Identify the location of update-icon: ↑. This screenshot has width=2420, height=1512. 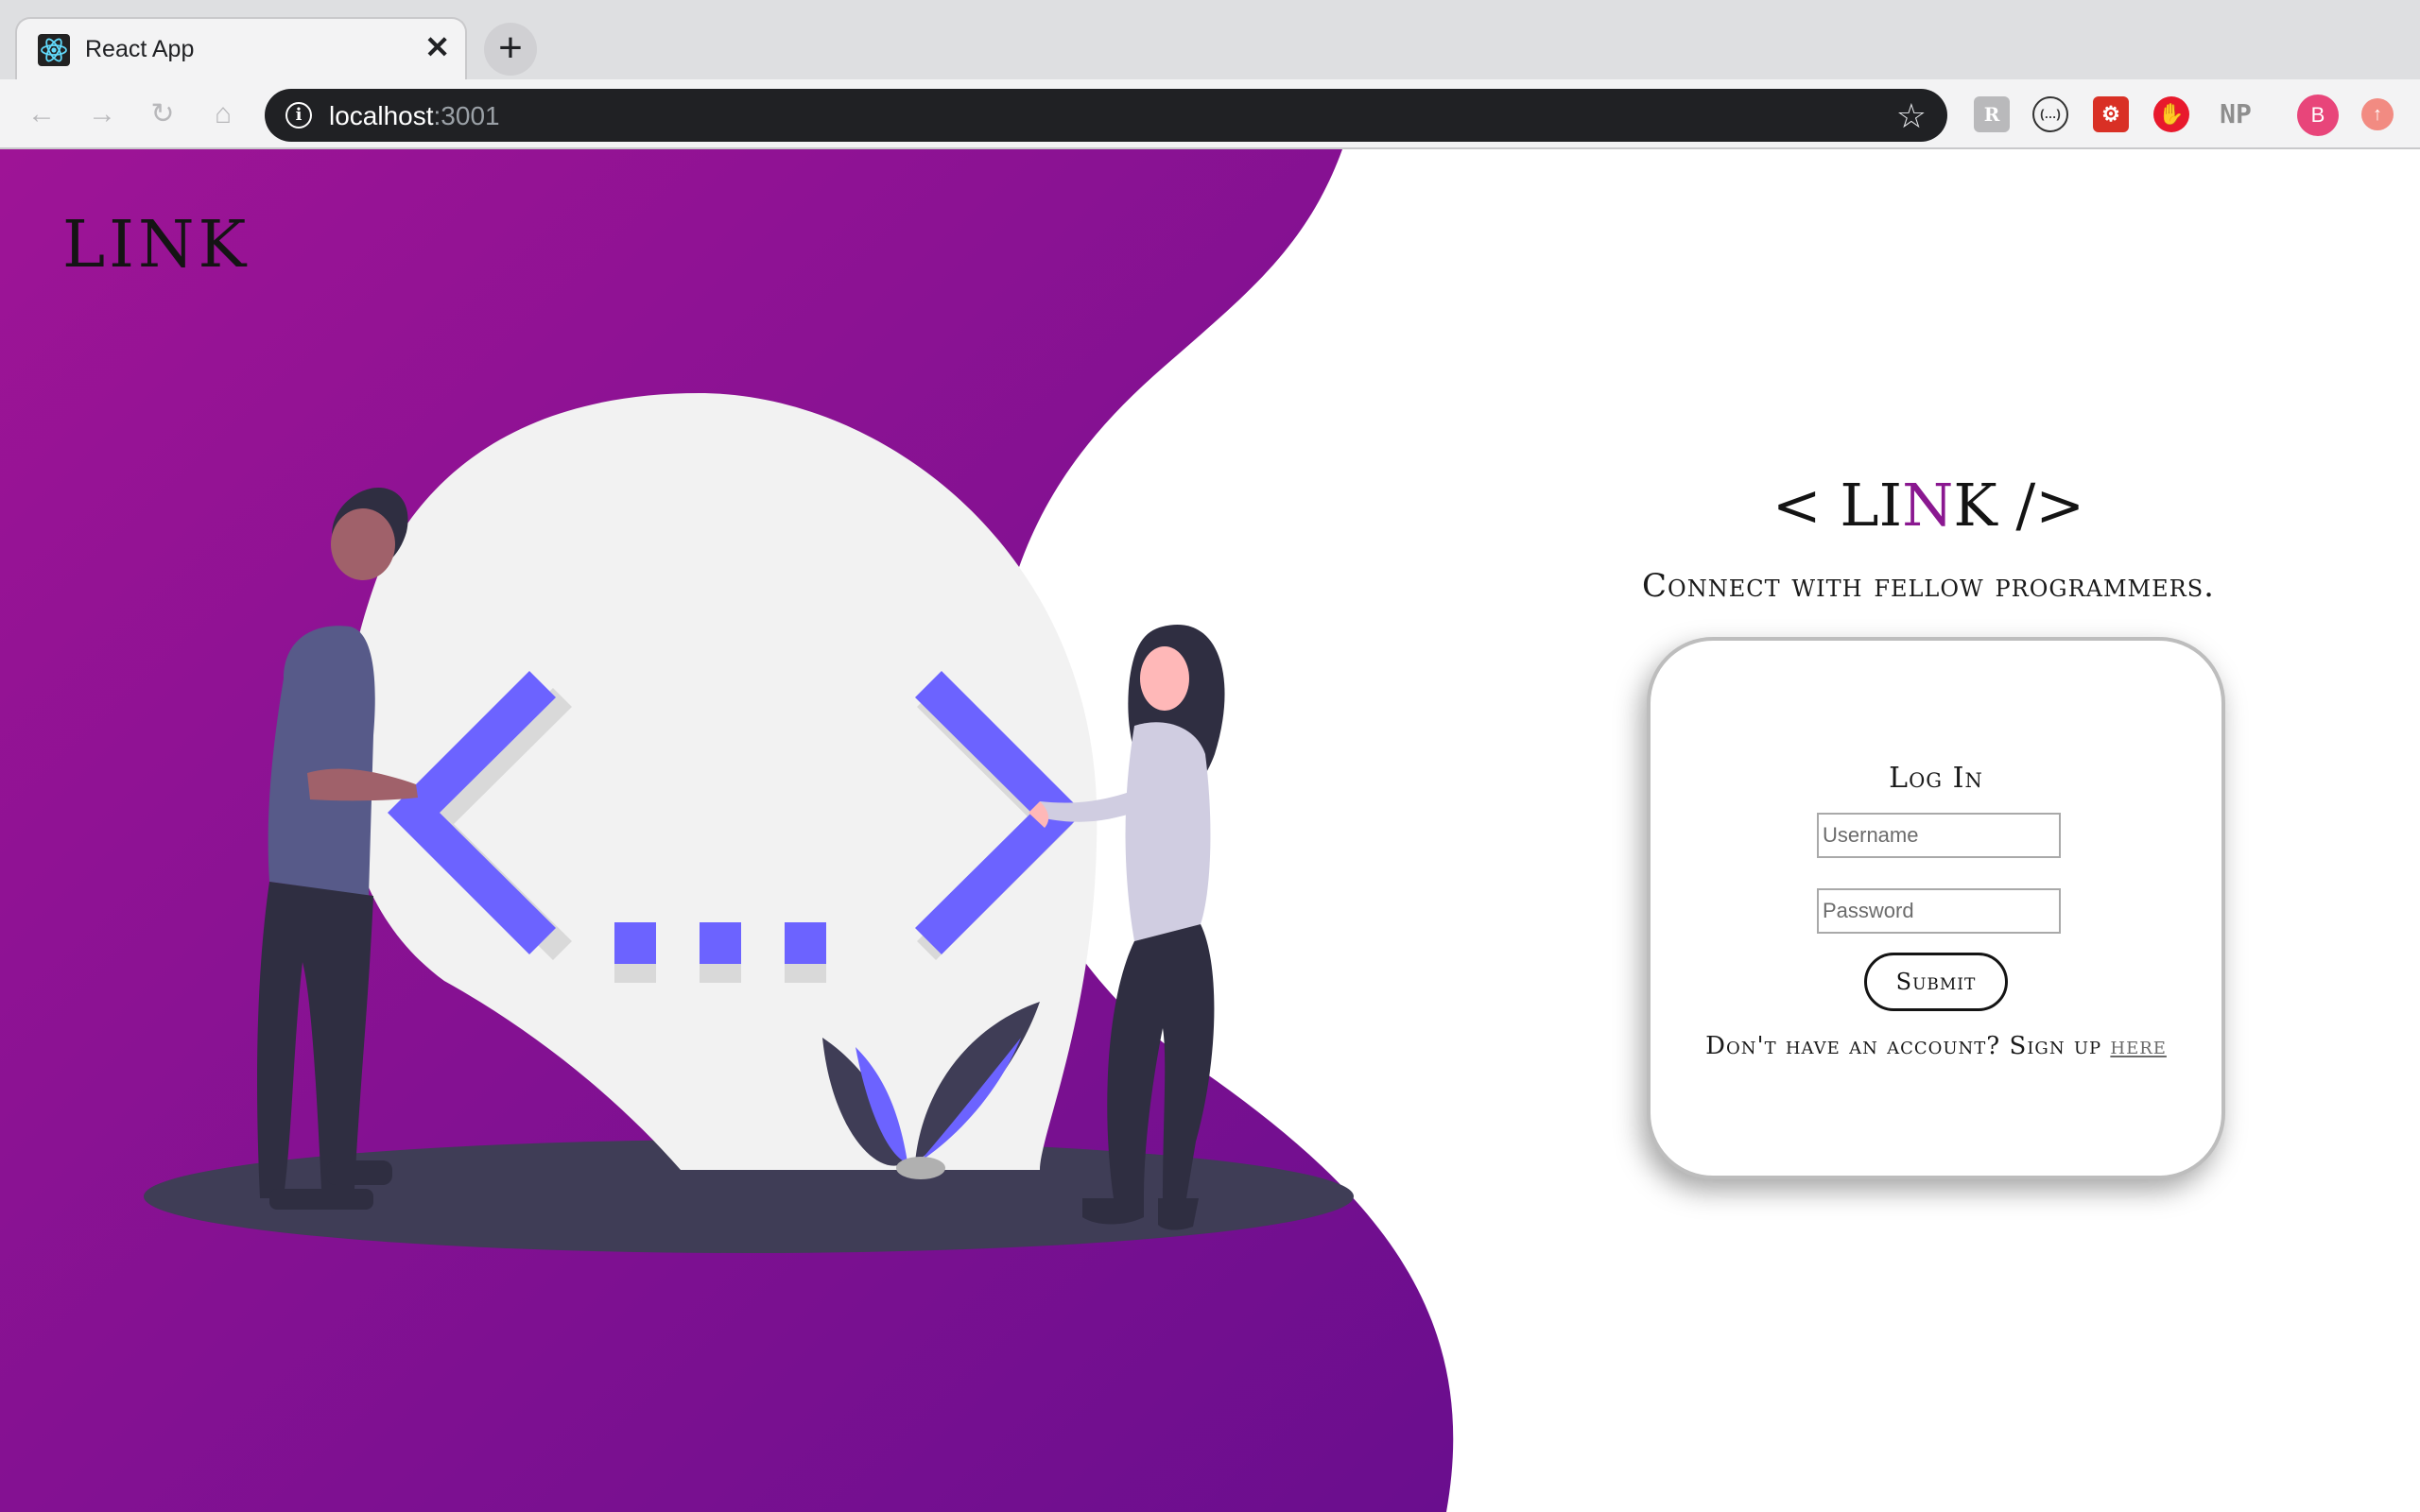
(2377, 114).